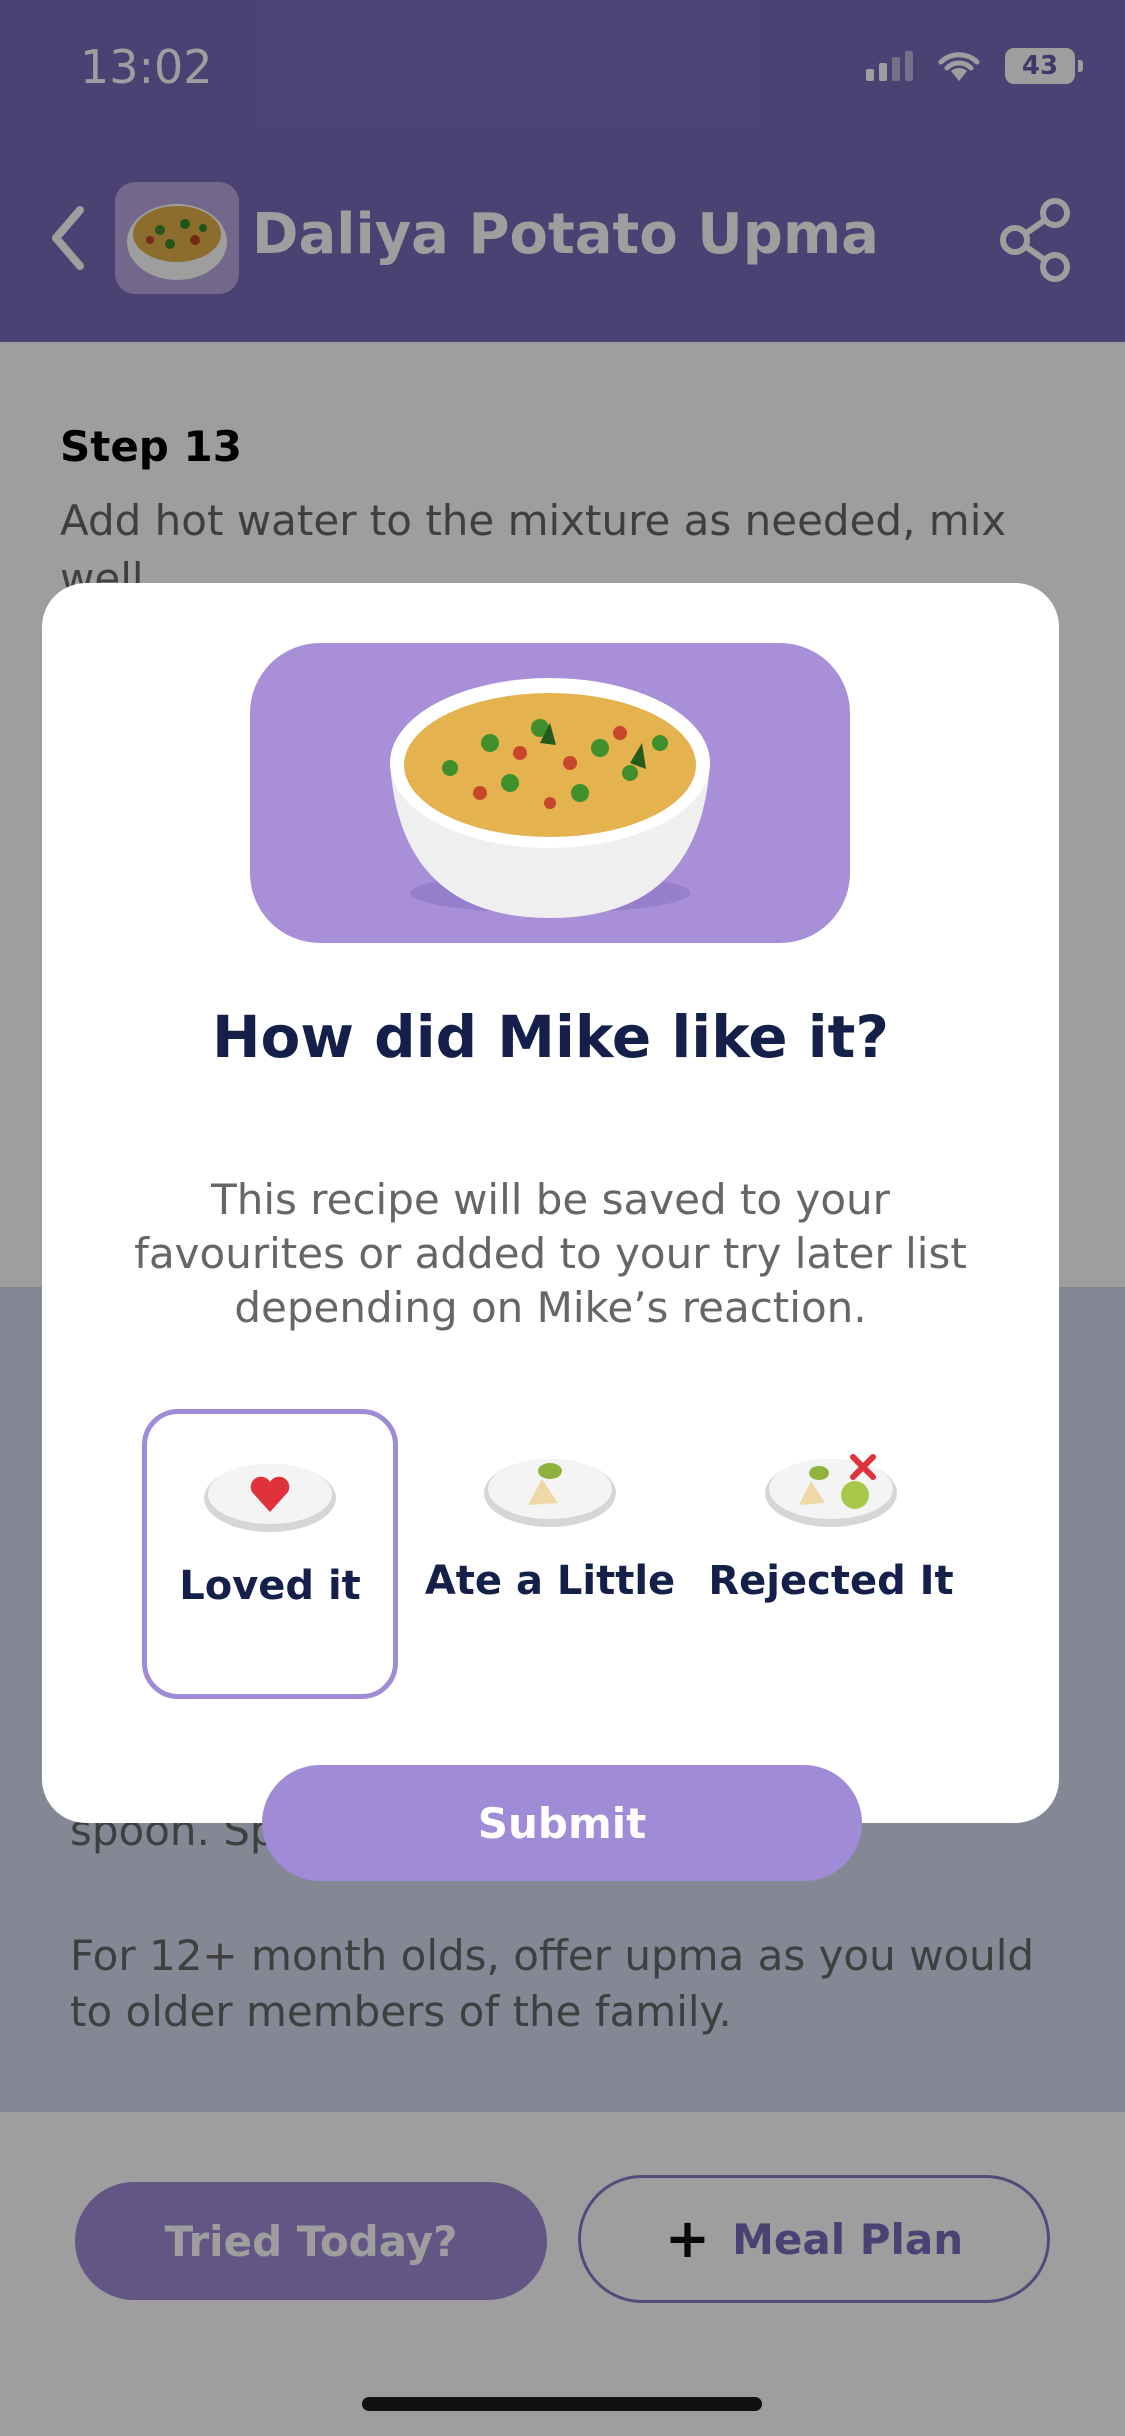 This screenshot has width=1125, height=2436. Describe the element at coordinates (562, 1823) in the screenshot. I see `submit-button: Submit` at that location.